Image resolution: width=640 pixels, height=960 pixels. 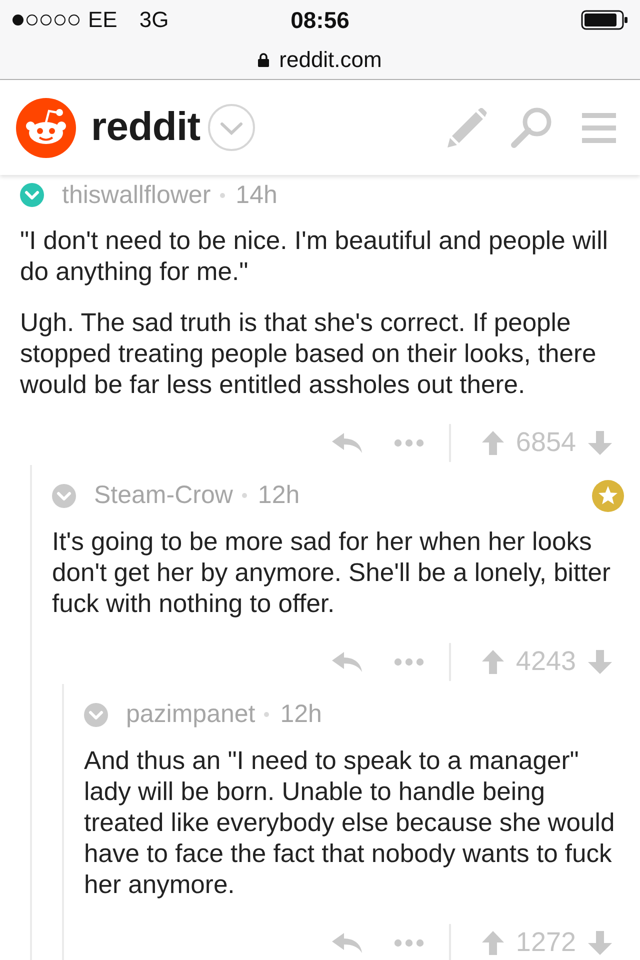 I want to click on vote-score: 4243, so click(x=546, y=661).